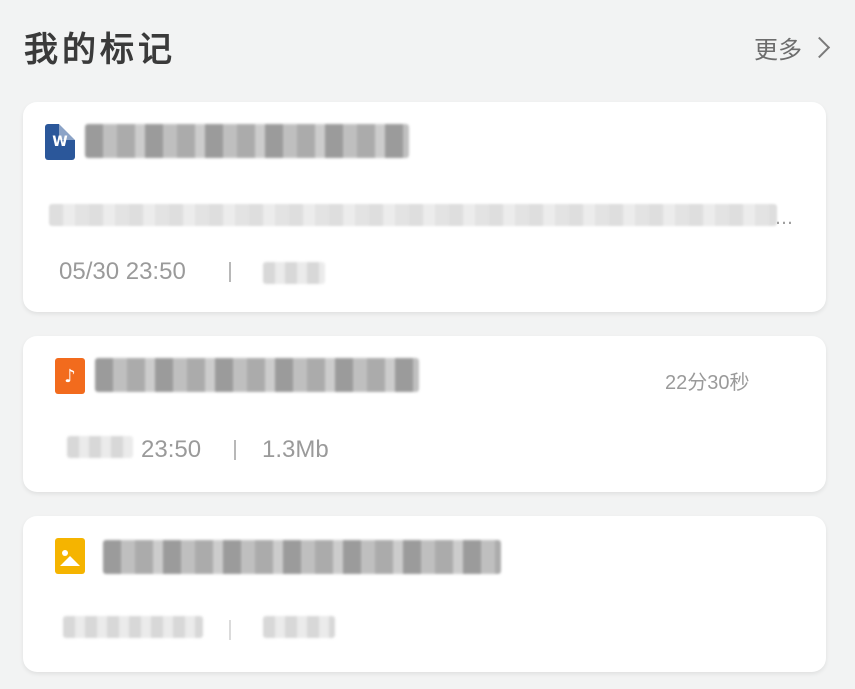 Image resolution: width=855 pixels, height=689 pixels. Describe the element at coordinates (70, 556) in the screenshot. I see `image-file-icon` at that location.